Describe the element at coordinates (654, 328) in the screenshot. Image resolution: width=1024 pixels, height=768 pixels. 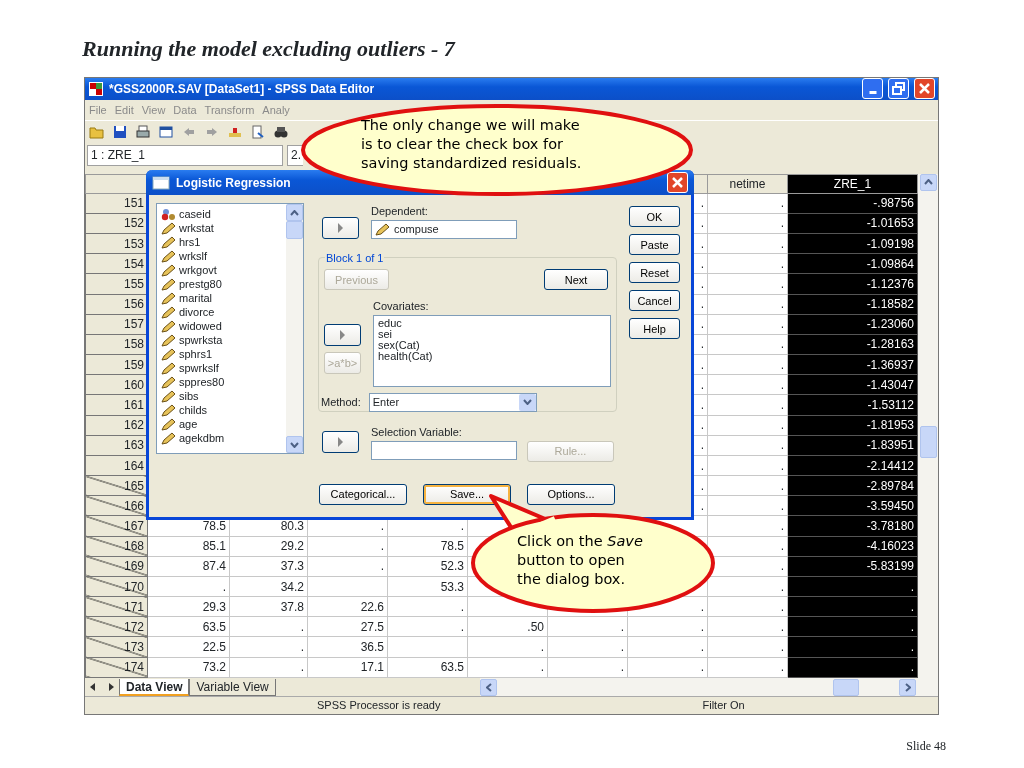
I see `dialog-button: Help` at that location.